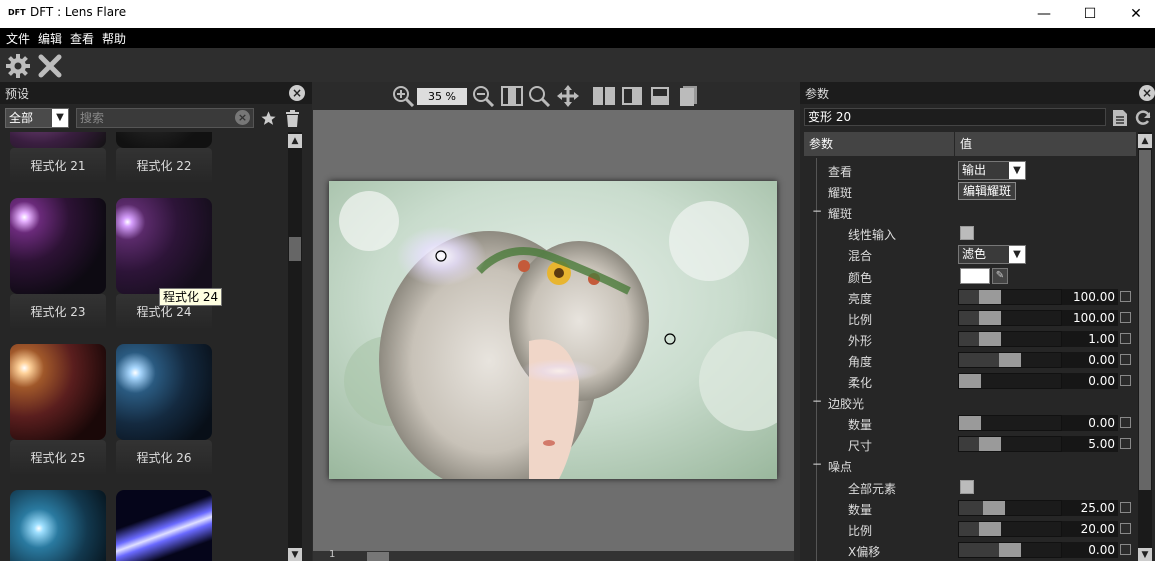 The height and width of the screenshot is (561, 1155). I want to click on trash-icon, so click(292, 118).